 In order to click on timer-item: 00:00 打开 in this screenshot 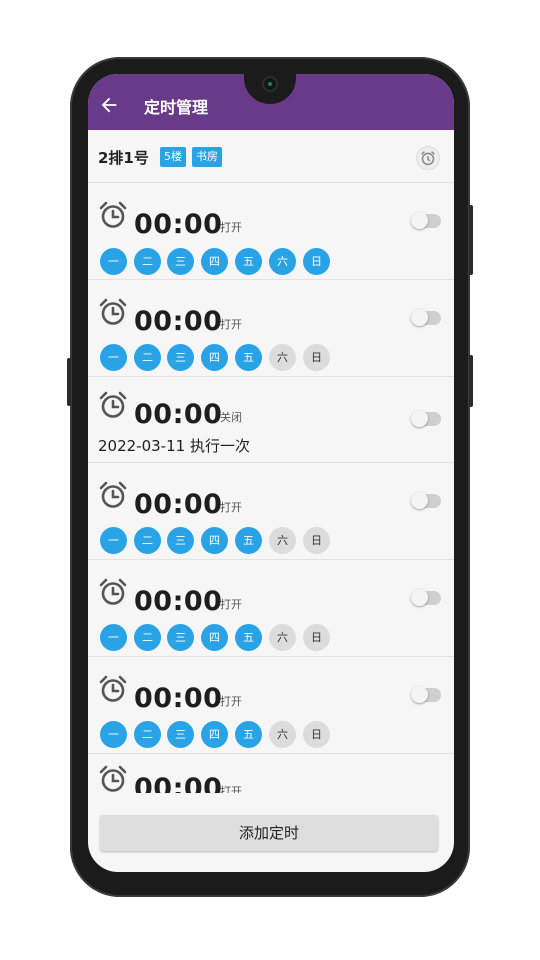, I will do `click(271, 773)`.